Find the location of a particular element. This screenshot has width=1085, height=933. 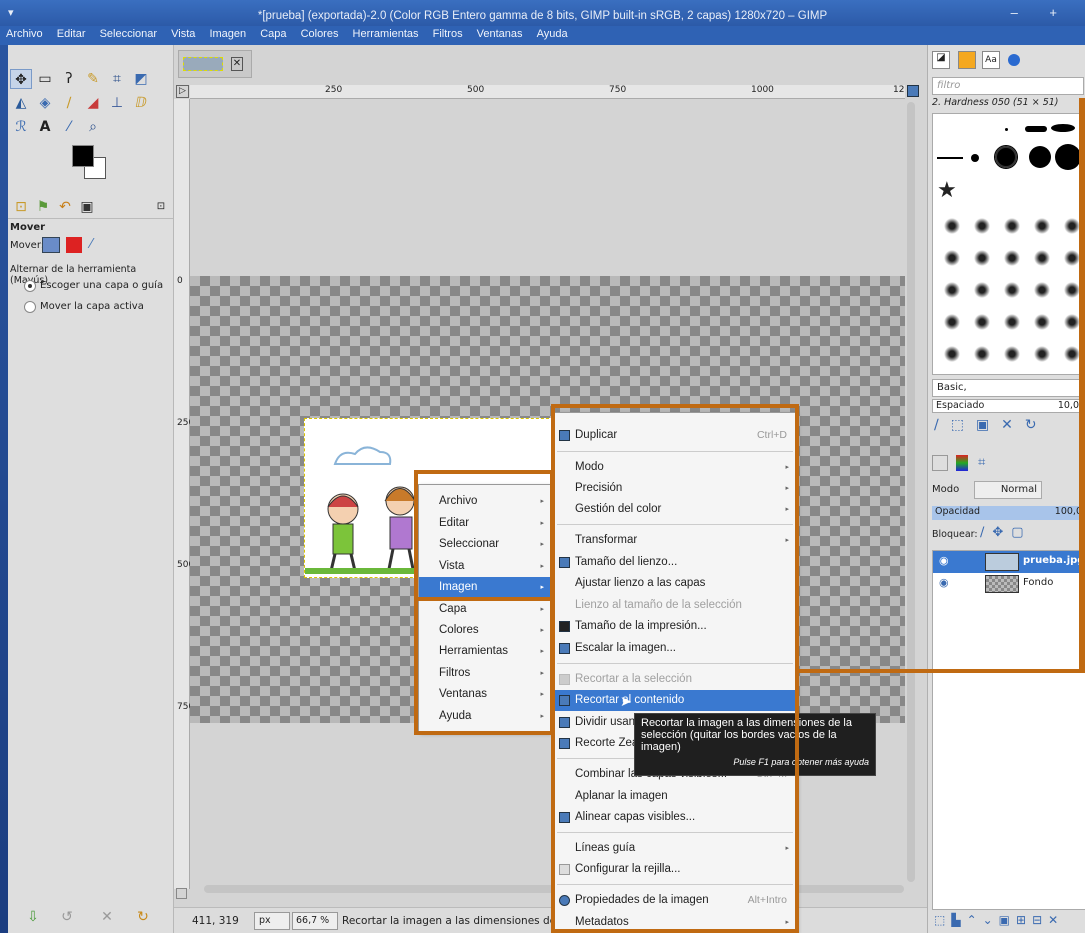

radio-move-active is located at coordinates (30, 307).